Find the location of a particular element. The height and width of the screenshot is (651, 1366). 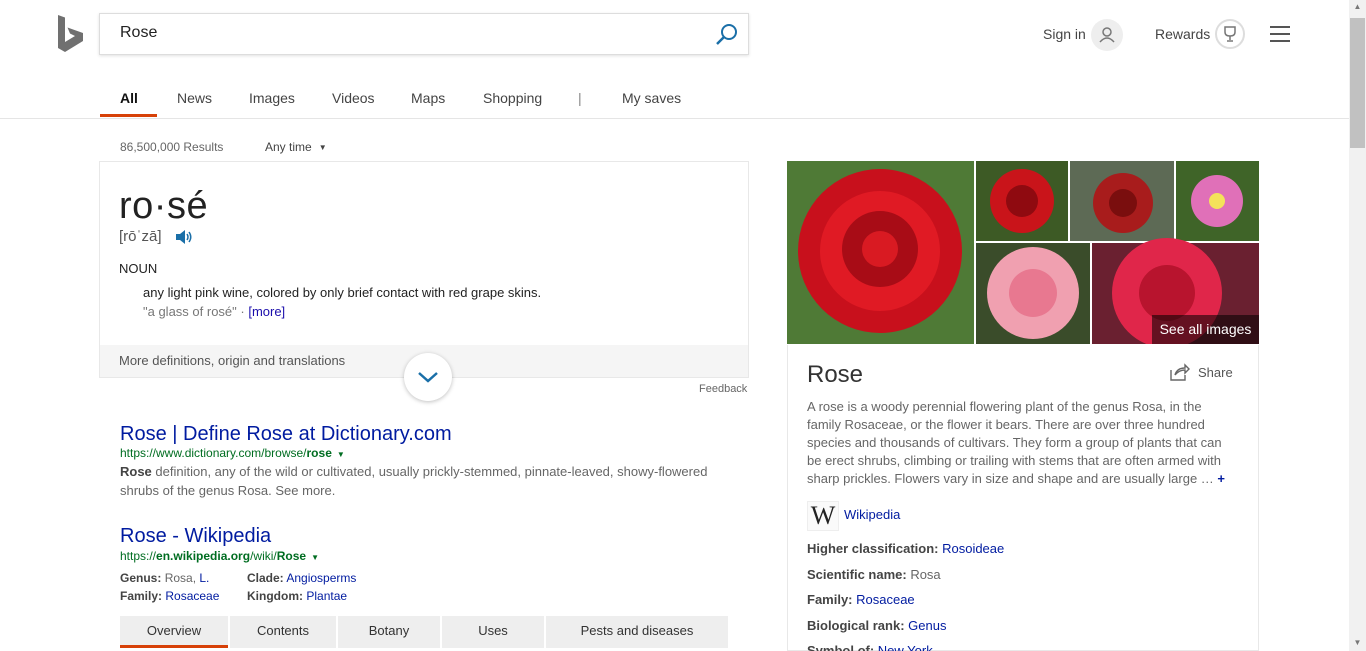

result-url: https://en.wikipedia.org/wiki/Rose ▼ is located at coordinates (219, 556).